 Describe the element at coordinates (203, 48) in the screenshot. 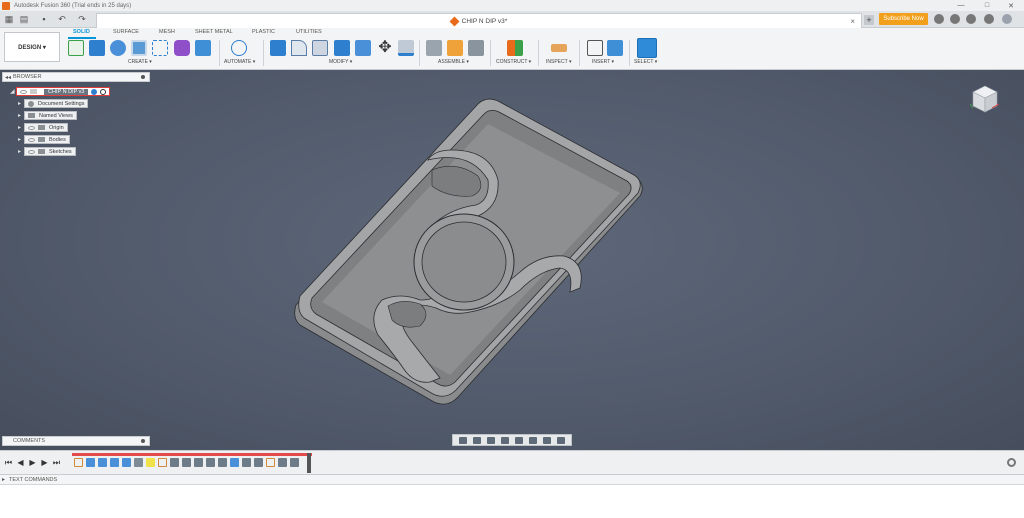

I see `derive-icon` at that location.